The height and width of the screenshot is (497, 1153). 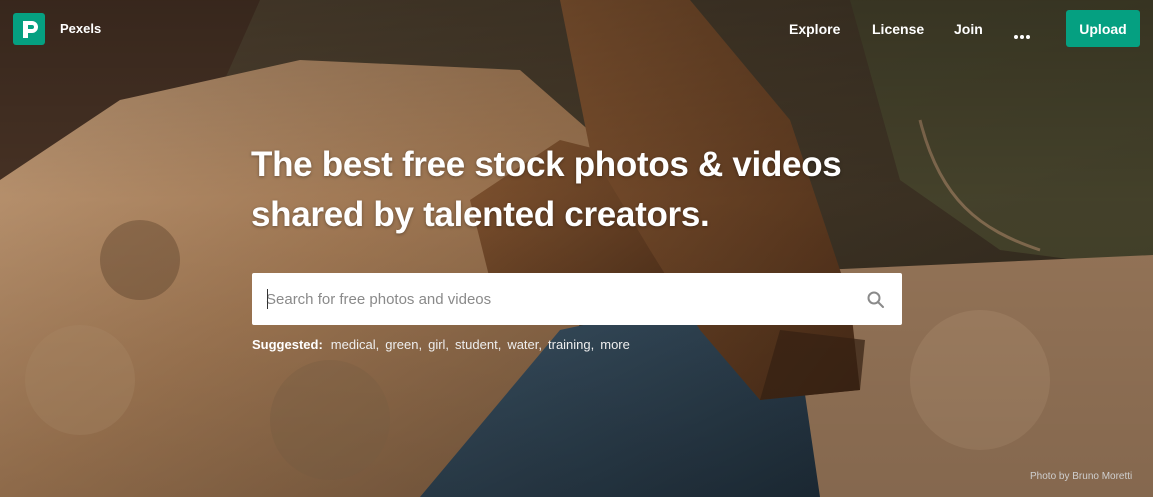 What do you see at coordinates (267, 299) in the screenshot?
I see `text-caret` at bounding box center [267, 299].